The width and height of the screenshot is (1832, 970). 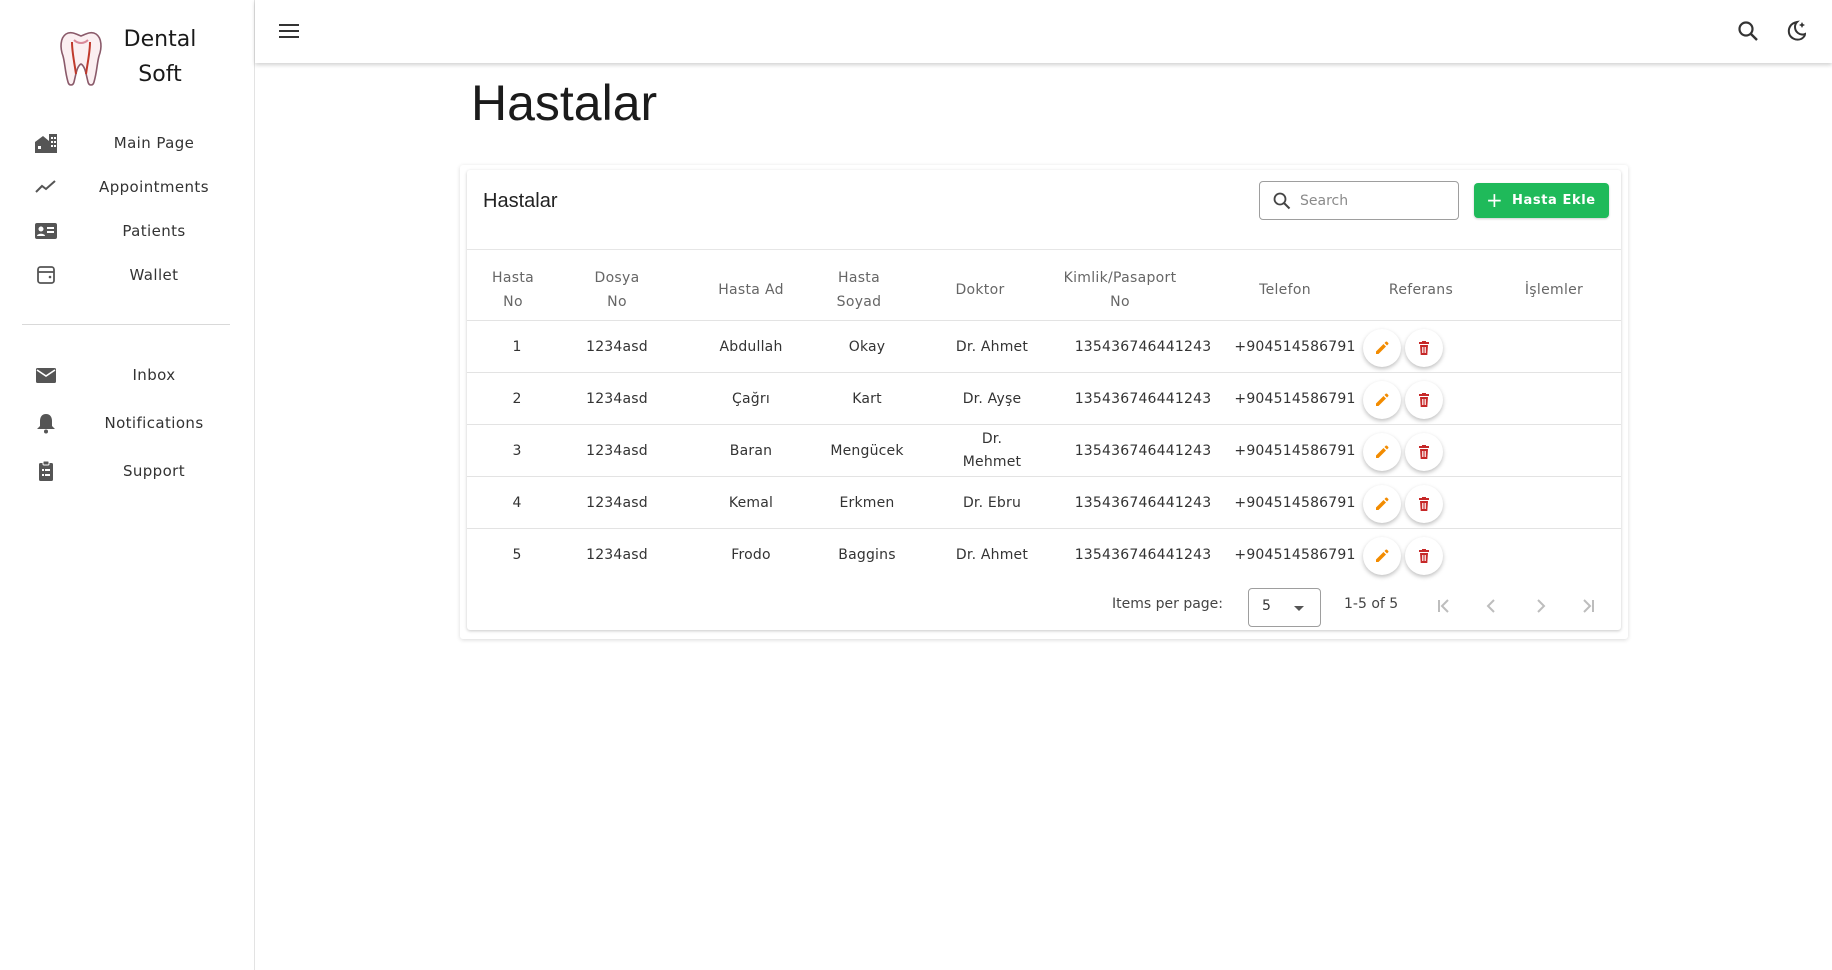 What do you see at coordinates (517, 502) in the screenshot?
I see `cell-hasta-no: 4` at bounding box center [517, 502].